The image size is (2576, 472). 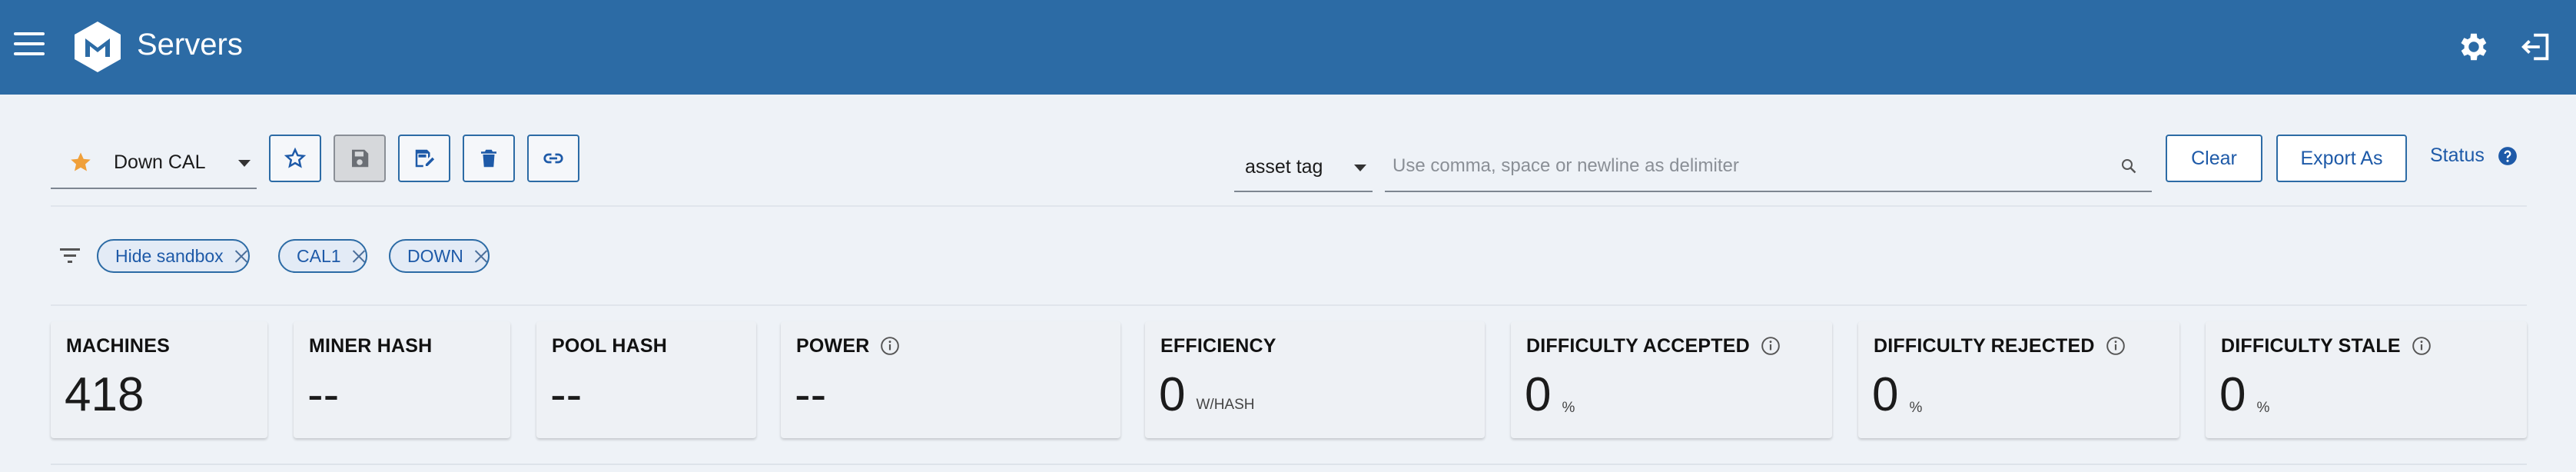 I want to click on save-view-button, so click(x=360, y=159).